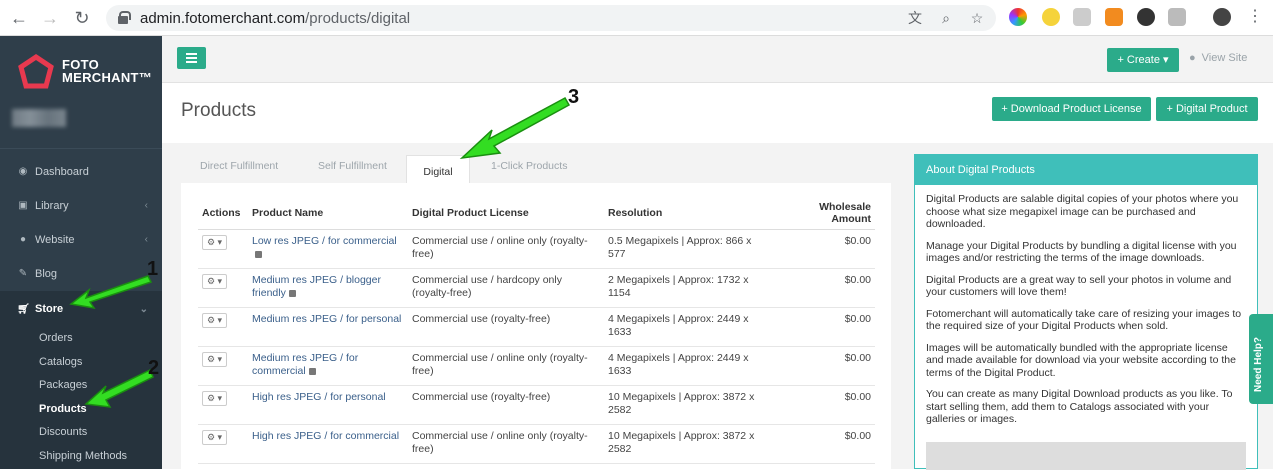 Image resolution: width=1273 pixels, height=470 pixels. What do you see at coordinates (1071, 109) in the screenshot?
I see `download-product-license-button: + Download Product License` at bounding box center [1071, 109].